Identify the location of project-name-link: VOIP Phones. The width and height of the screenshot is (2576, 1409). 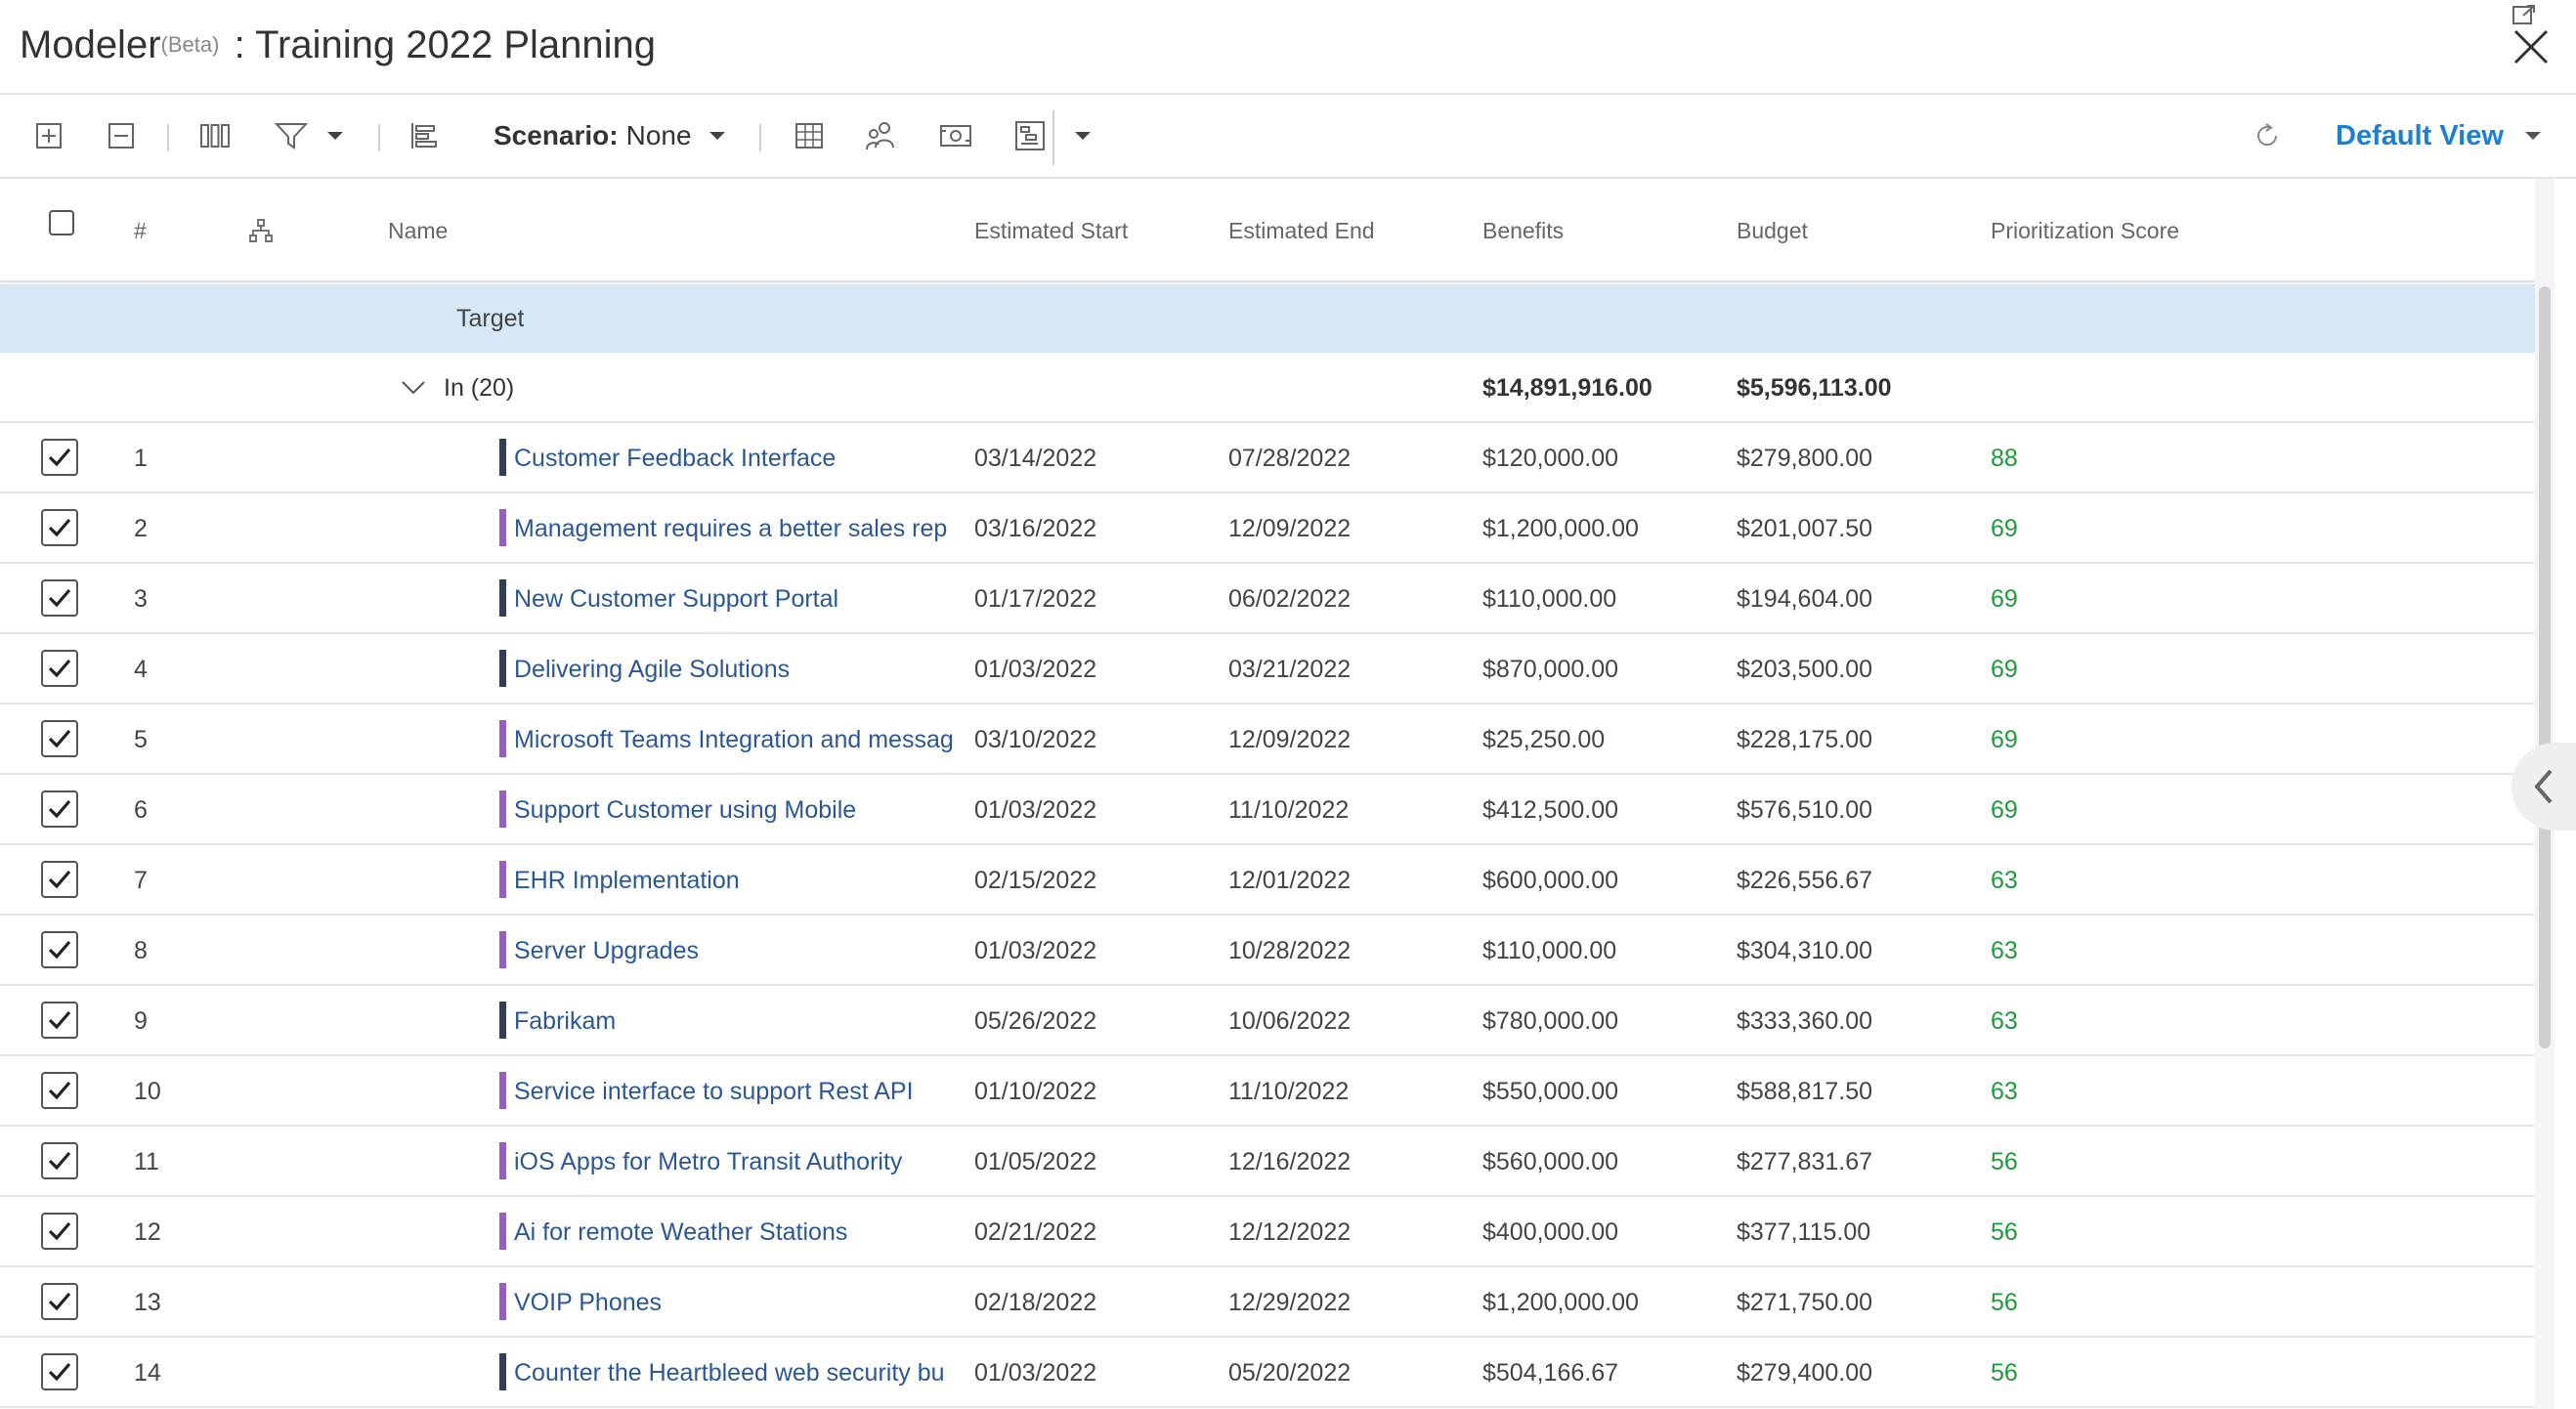
(588, 1302).